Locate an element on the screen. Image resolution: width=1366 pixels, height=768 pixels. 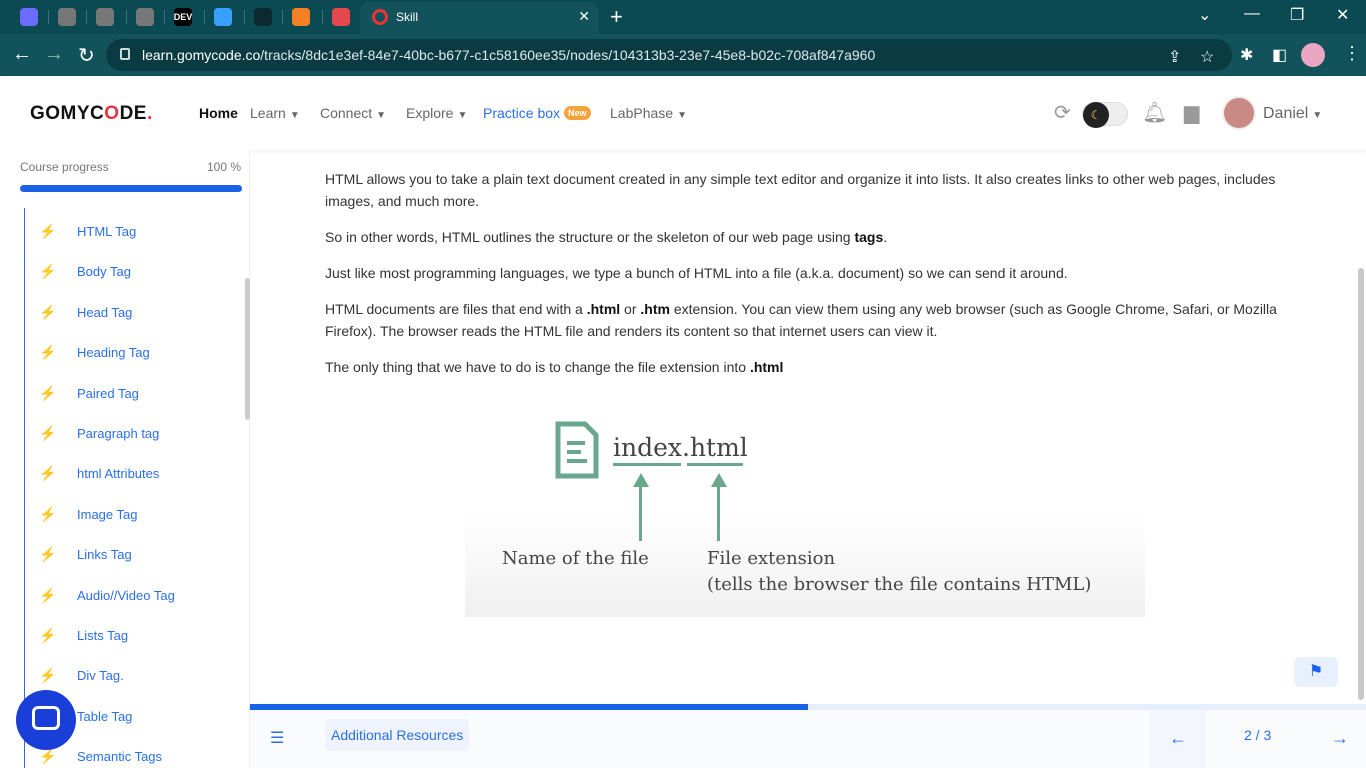
lesson-label: HTML Tag is located at coordinates (107, 231).